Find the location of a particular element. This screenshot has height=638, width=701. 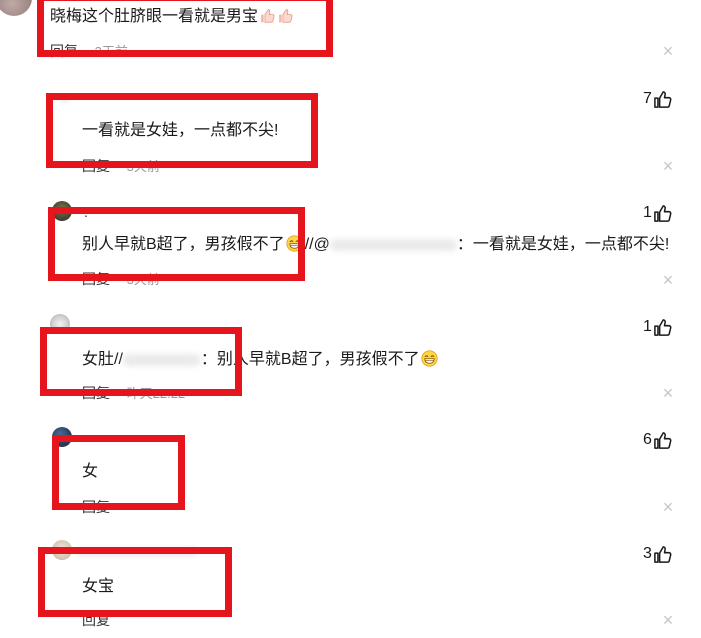

comment-body: 别人早就B超了，男孩假不了 is located at coordinates (183, 244).